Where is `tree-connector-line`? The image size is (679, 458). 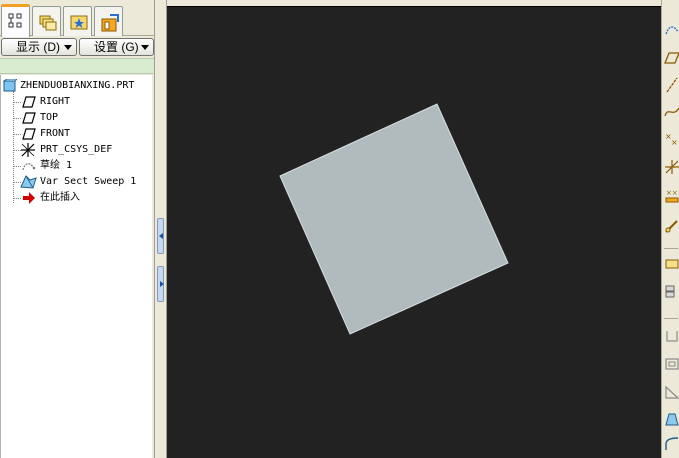
tree-connector-line is located at coordinates (13, 147).